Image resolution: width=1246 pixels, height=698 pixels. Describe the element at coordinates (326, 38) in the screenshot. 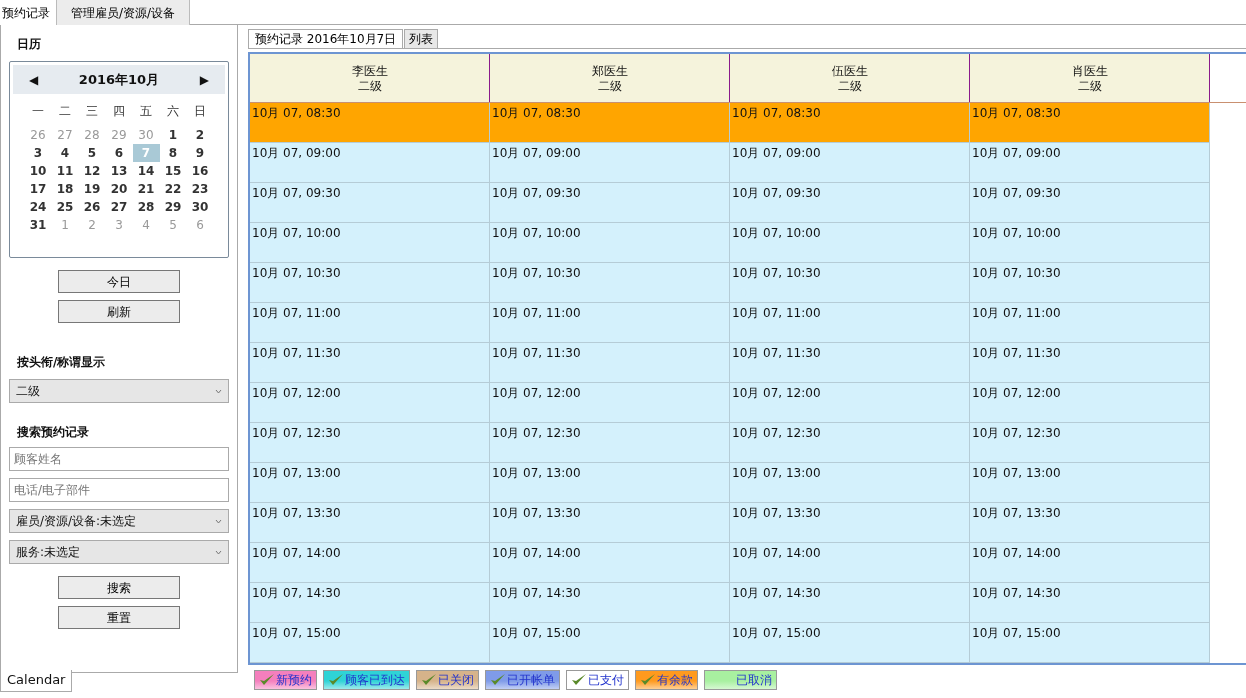

I see `view-tab: 预约记录 2016年10月7日` at that location.